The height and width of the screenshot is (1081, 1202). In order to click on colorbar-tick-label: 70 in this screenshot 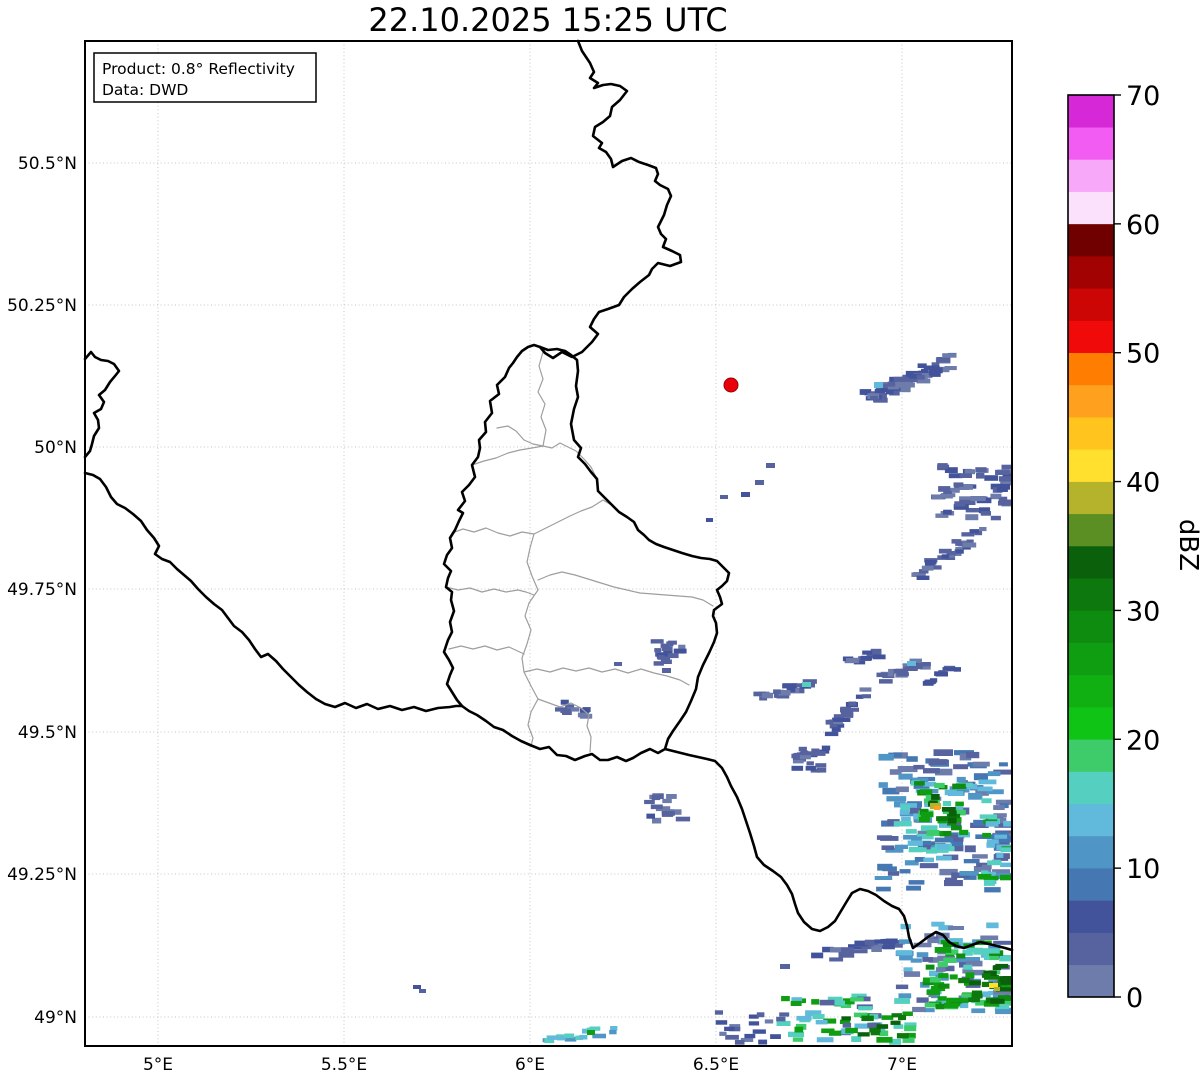, I will do `click(1143, 96)`.